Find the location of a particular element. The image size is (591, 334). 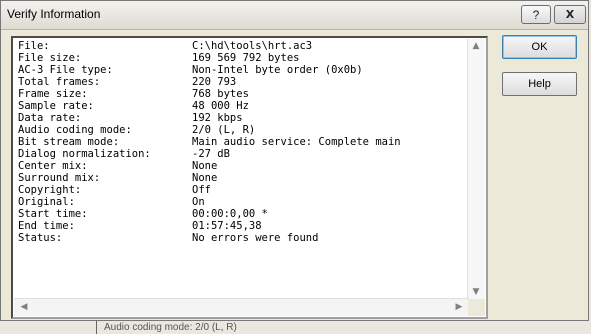

info-value: Main audio service: Complete main is located at coordinates (296, 142).